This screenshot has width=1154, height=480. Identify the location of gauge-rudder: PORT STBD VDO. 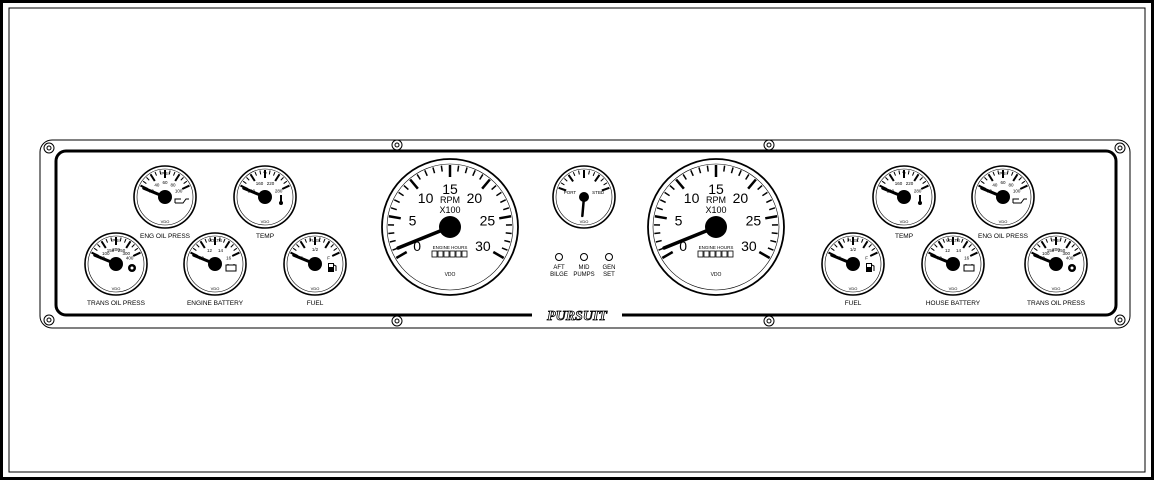
(584, 197).